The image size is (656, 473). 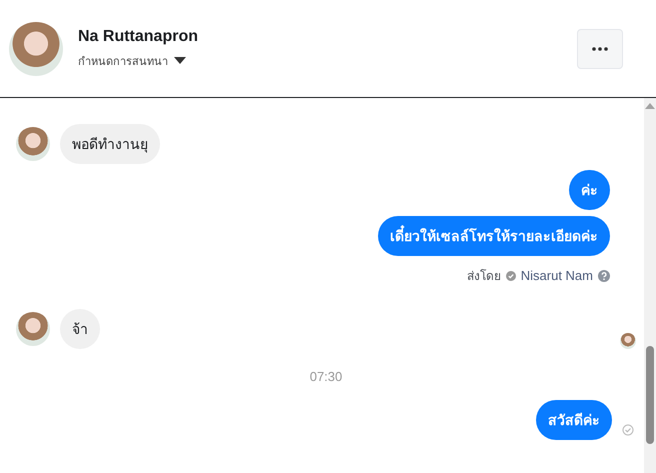 I want to click on scroll-up-icon, so click(x=650, y=106).